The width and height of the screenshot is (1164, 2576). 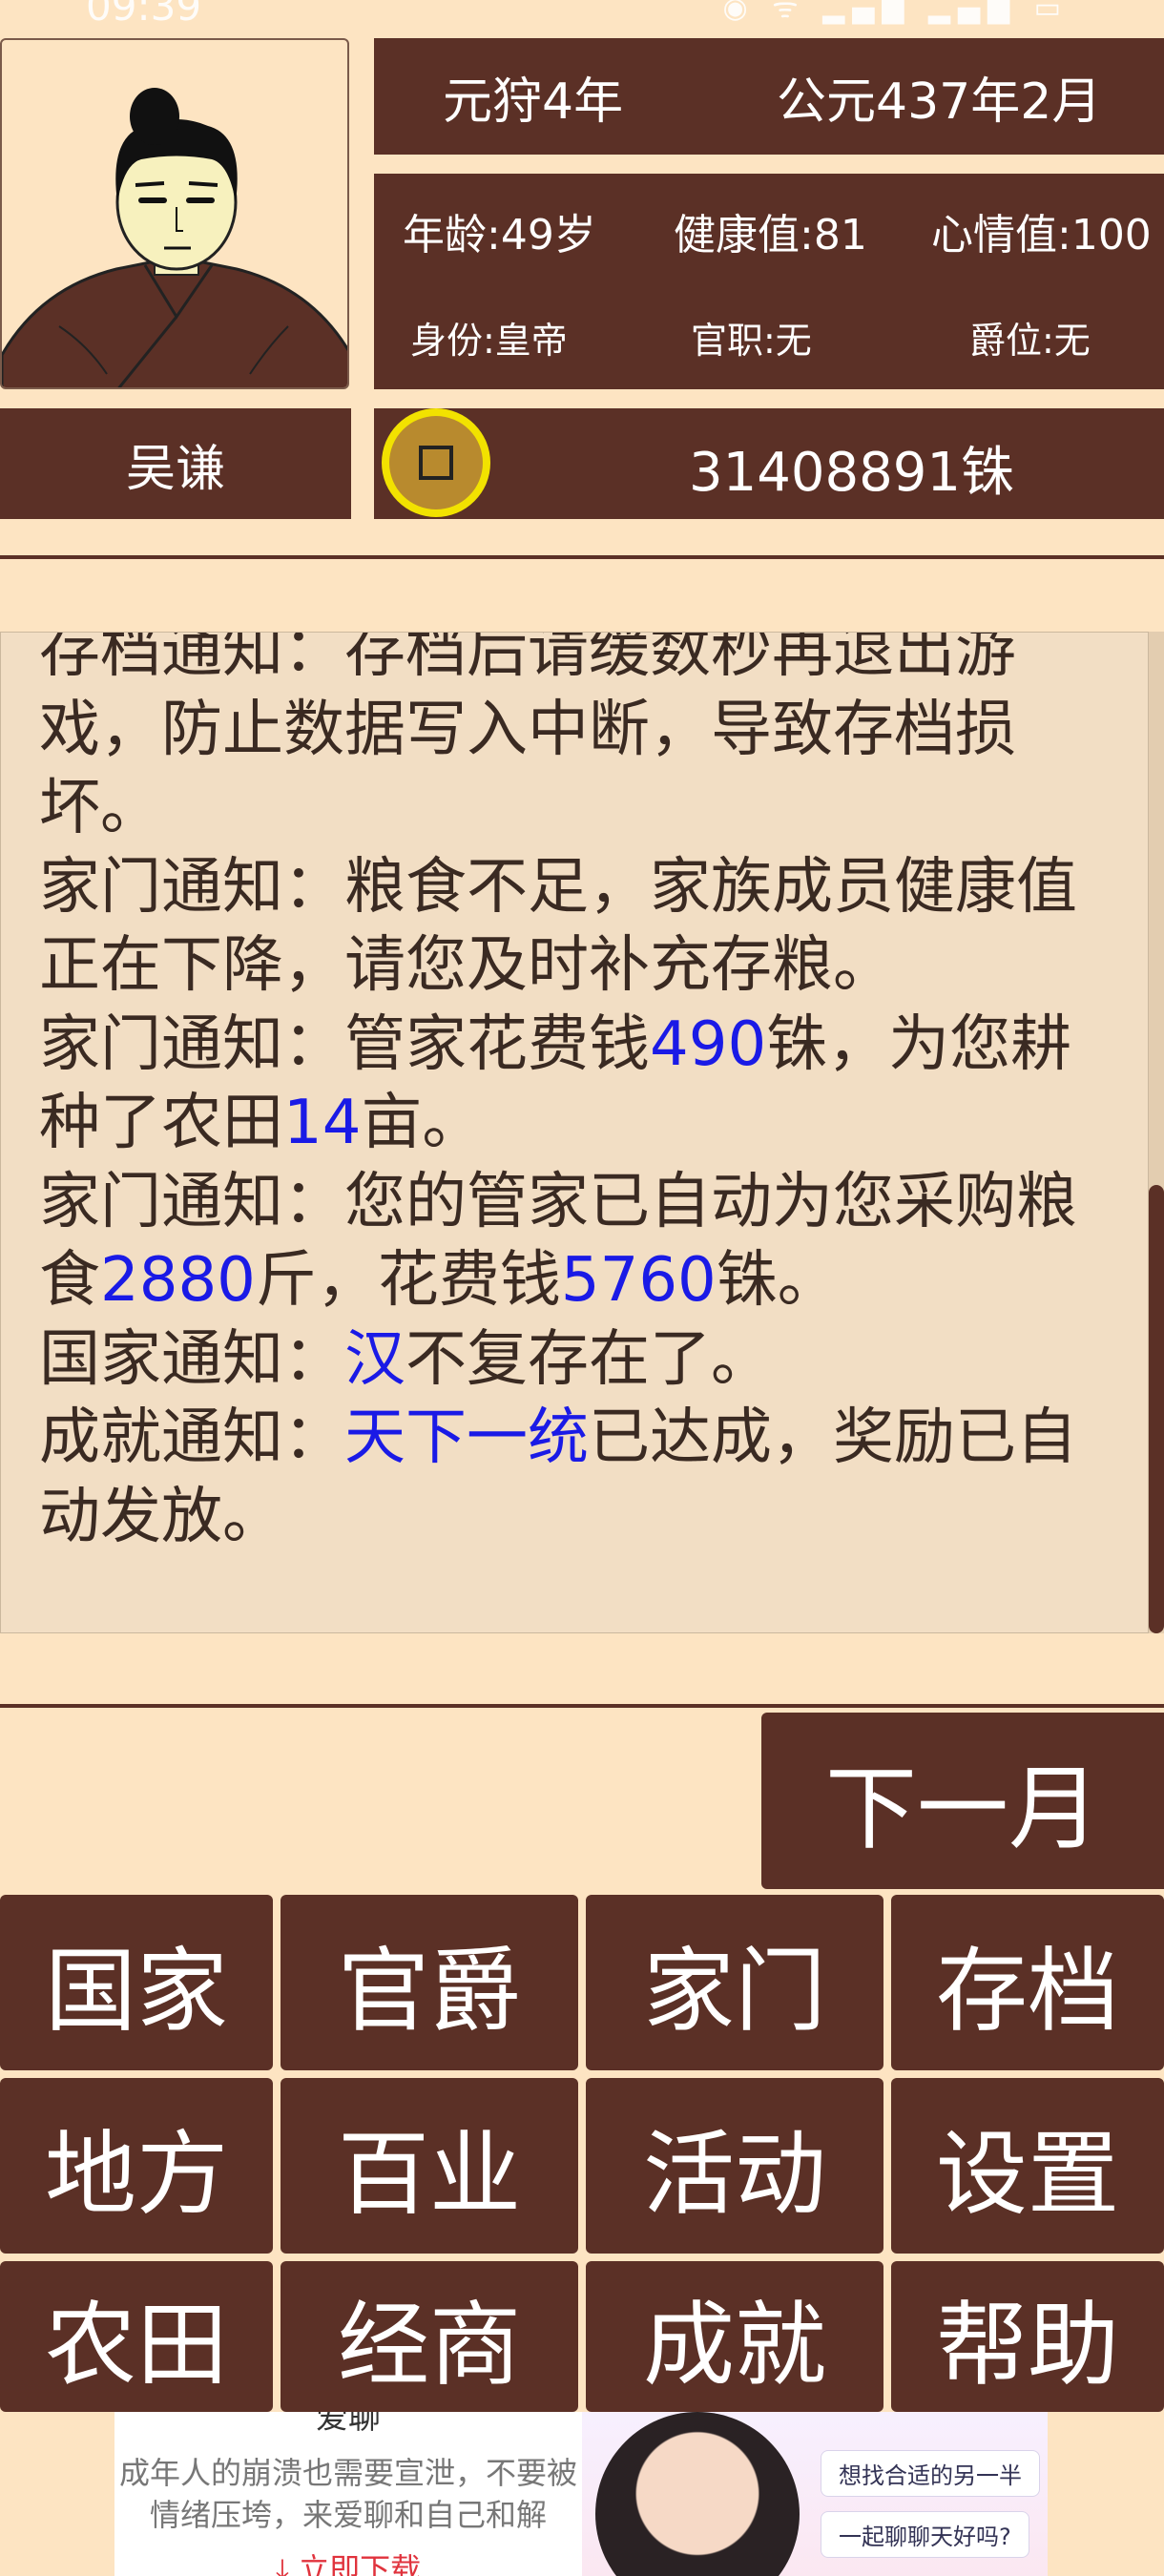 I want to click on log-highlight: 5760, so click(x=638, y=1280).